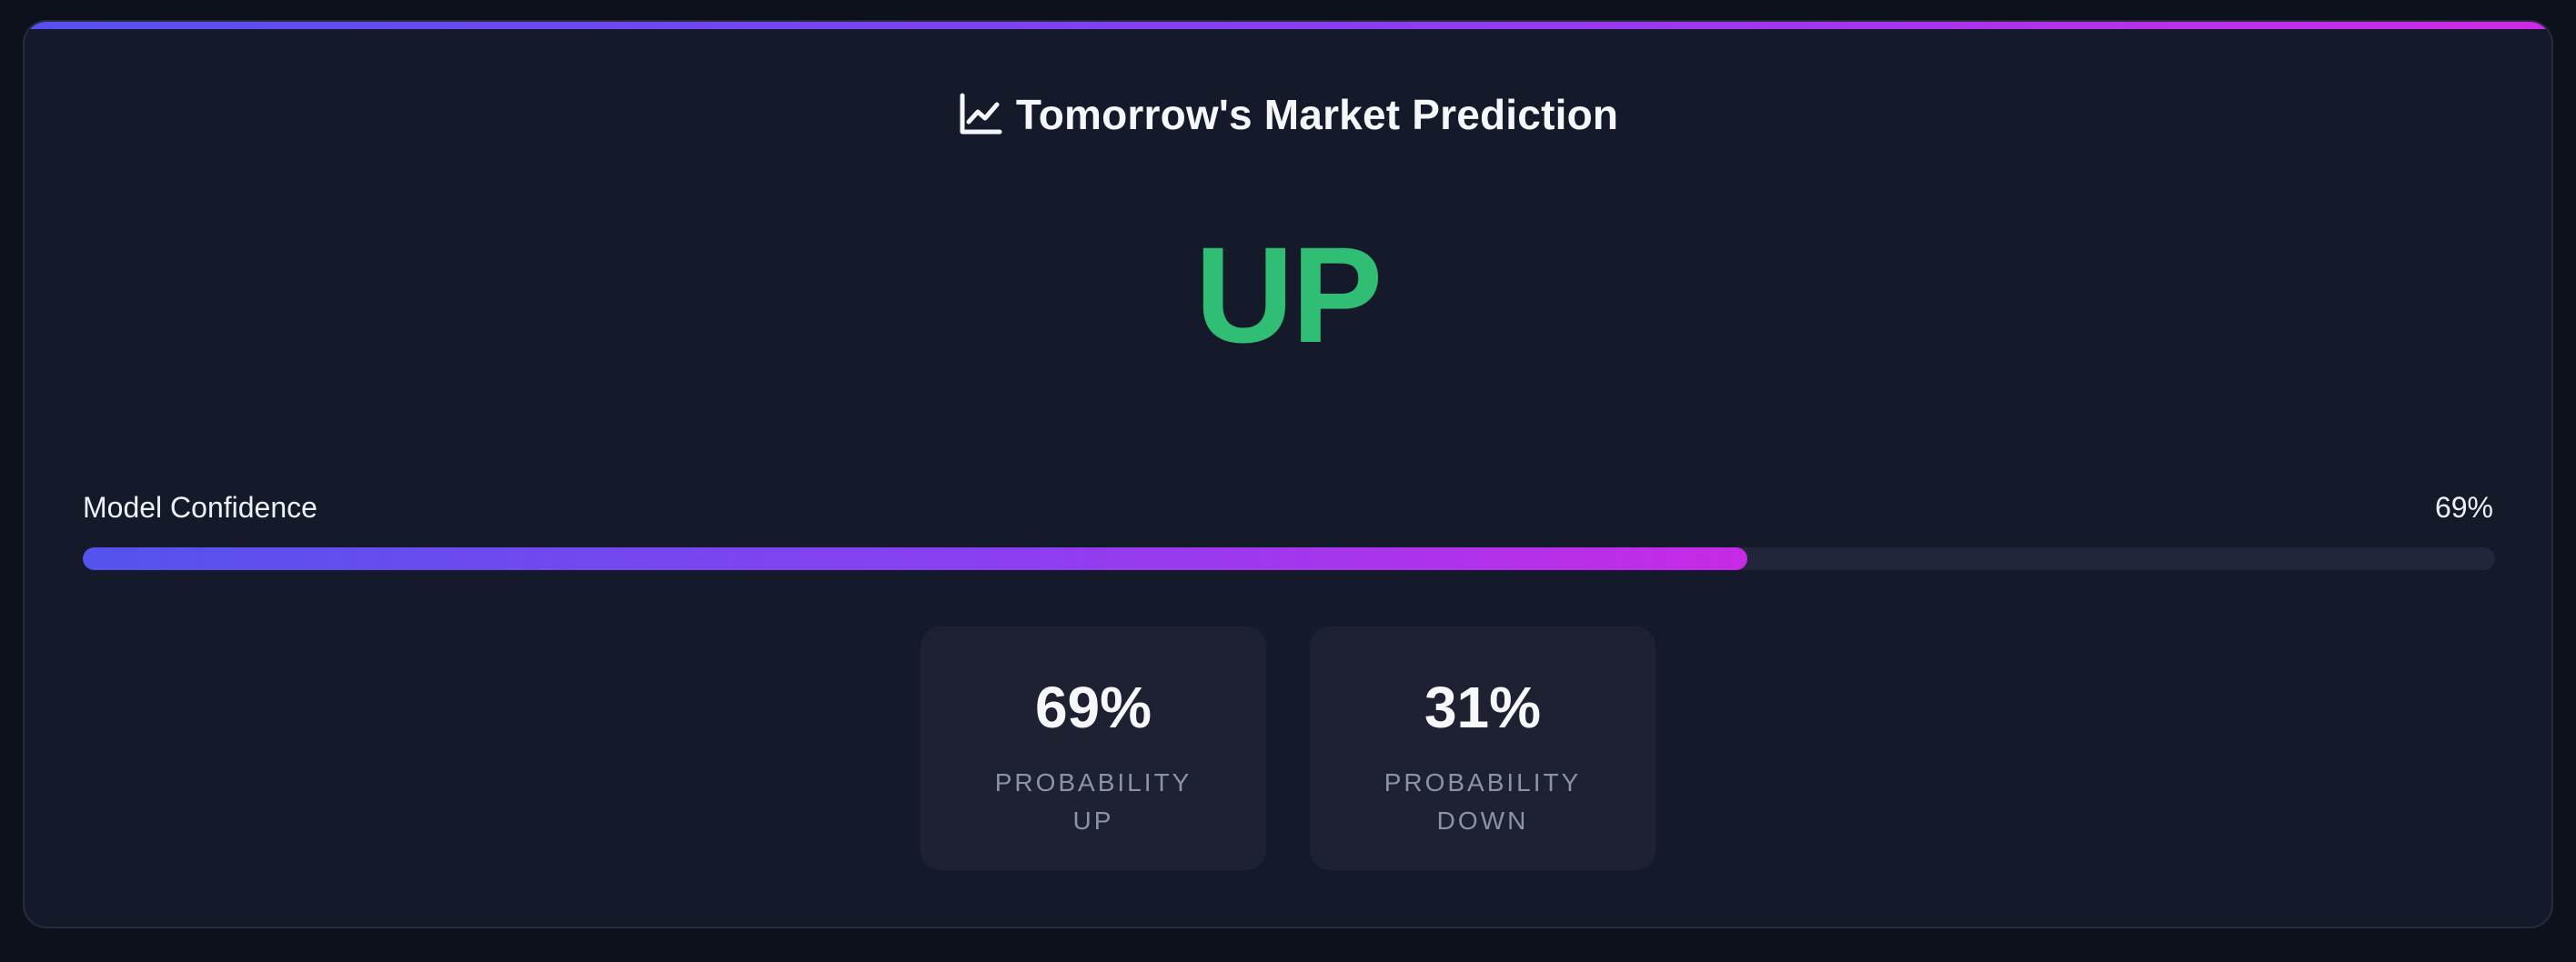 This screenshot has height=962, width=2576. I want to click on confidence-progress-track, so click(1289, 558).